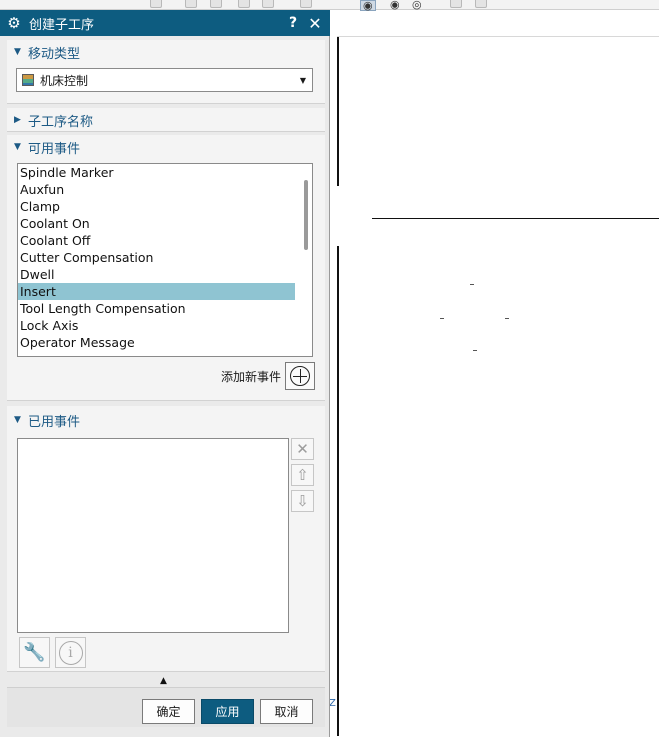  What do you see at coordinates (227, 711) in the screenshot?
I see `apply-button: 应用` at bounding box center [227, 711].